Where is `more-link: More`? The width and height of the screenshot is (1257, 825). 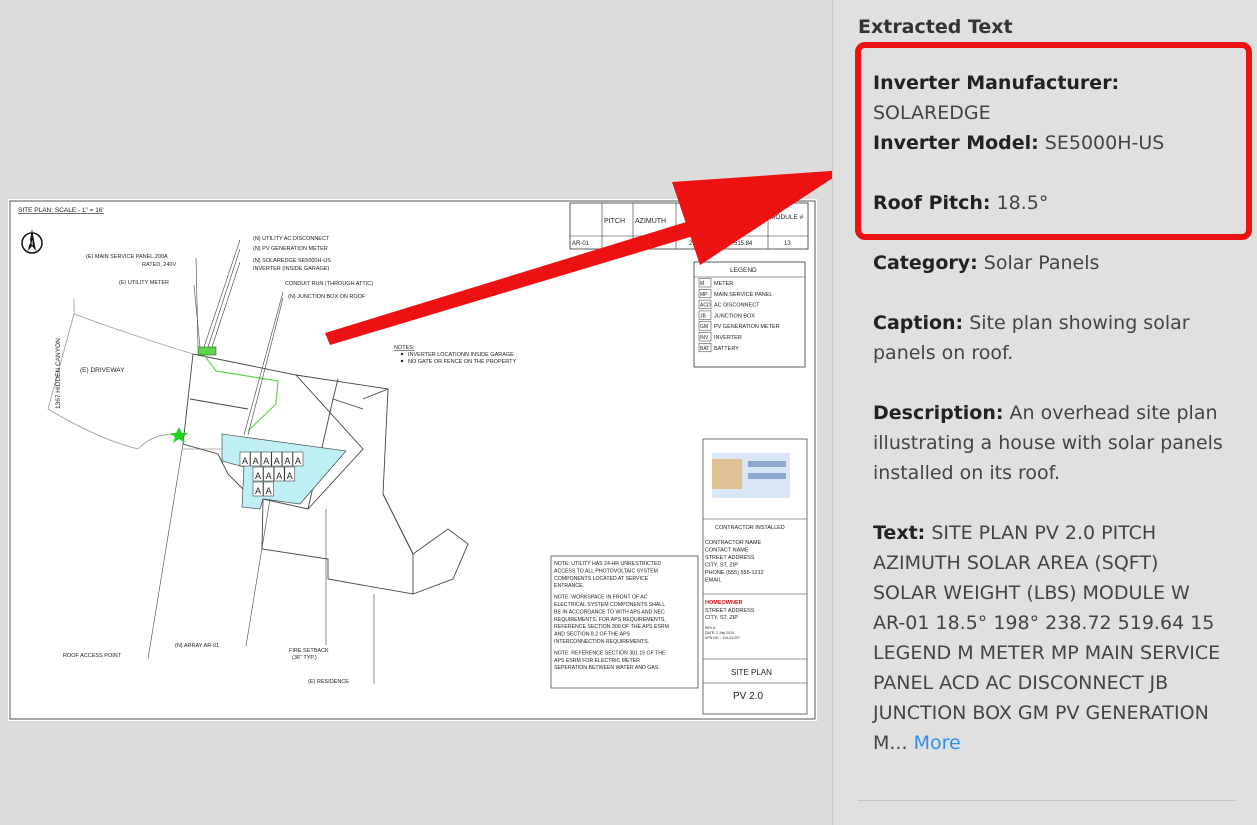 more-link: More is located at coordinates (937, 743).